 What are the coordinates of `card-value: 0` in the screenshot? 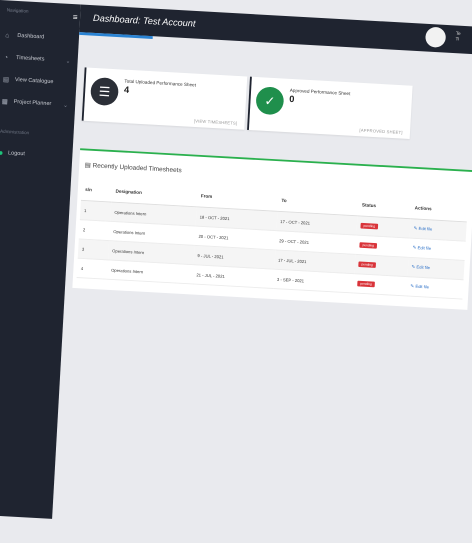 It's located at (292, 99).